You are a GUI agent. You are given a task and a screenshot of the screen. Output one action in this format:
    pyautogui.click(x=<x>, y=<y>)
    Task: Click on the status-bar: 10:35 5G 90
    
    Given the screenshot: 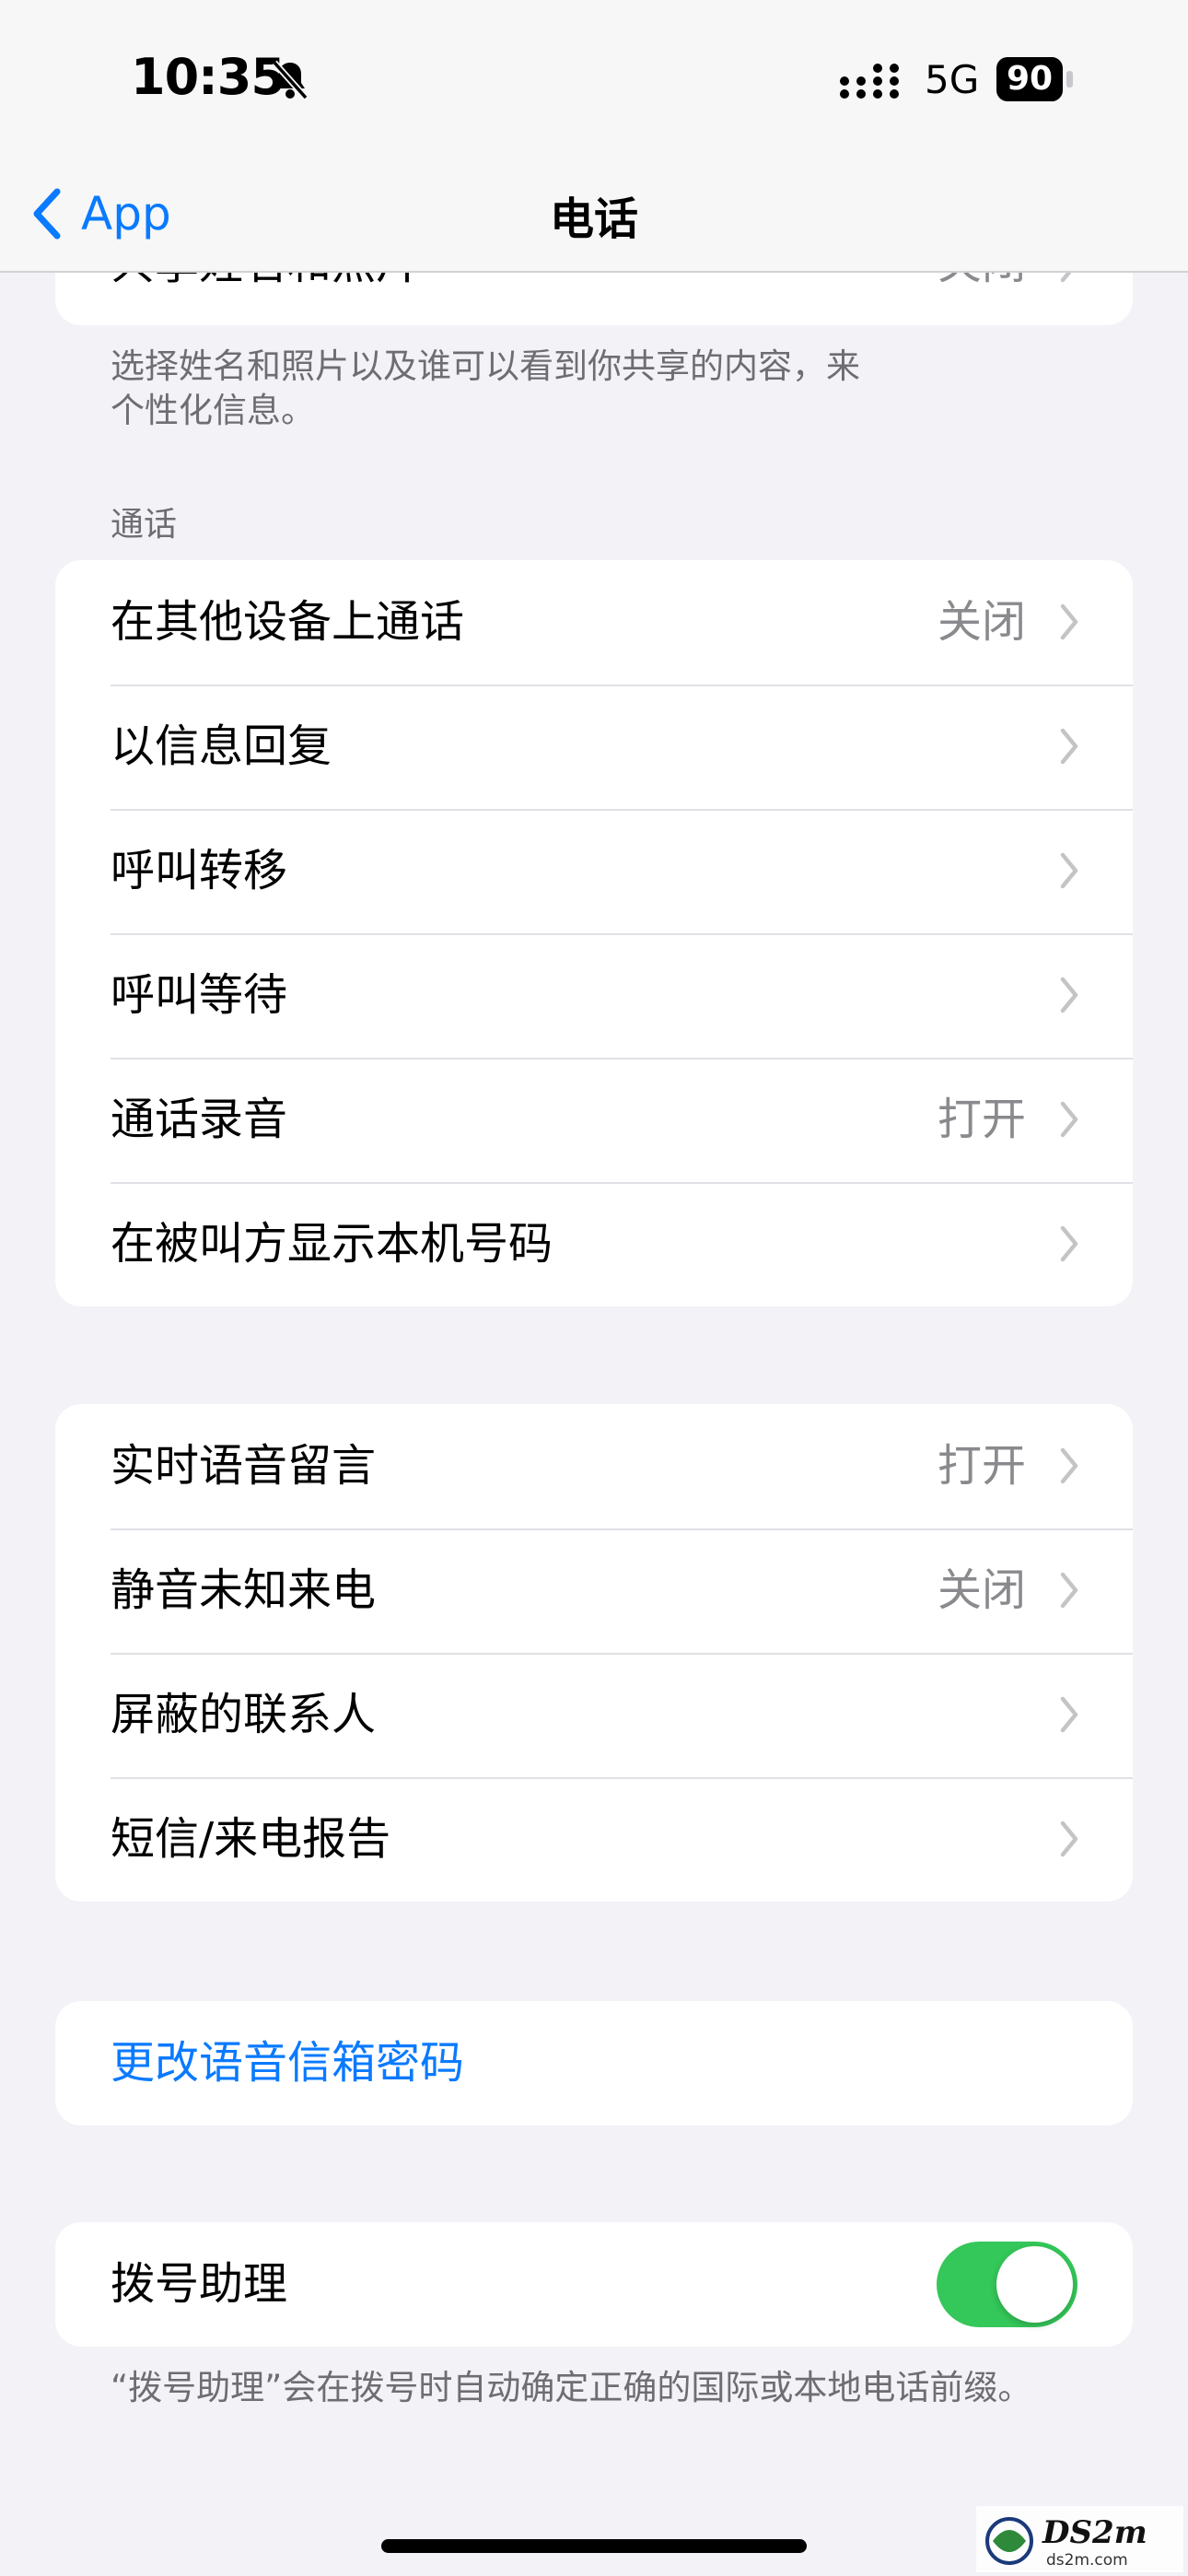 What is the action you would take?
    pyautogui.click(x=594, y=78)
    